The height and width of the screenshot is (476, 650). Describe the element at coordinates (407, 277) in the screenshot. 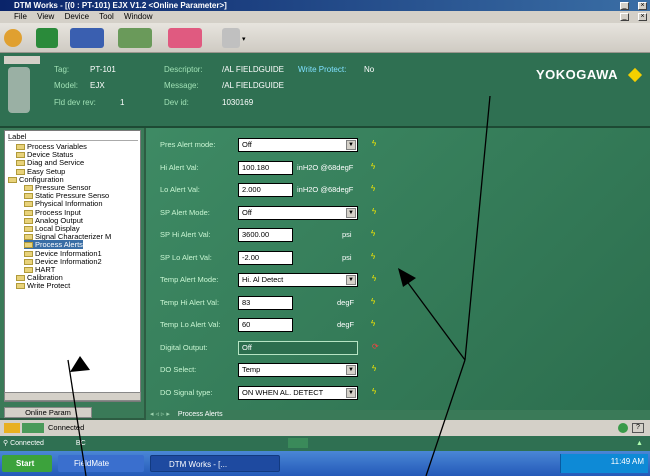

I see `arrow-middle-head` at that location.